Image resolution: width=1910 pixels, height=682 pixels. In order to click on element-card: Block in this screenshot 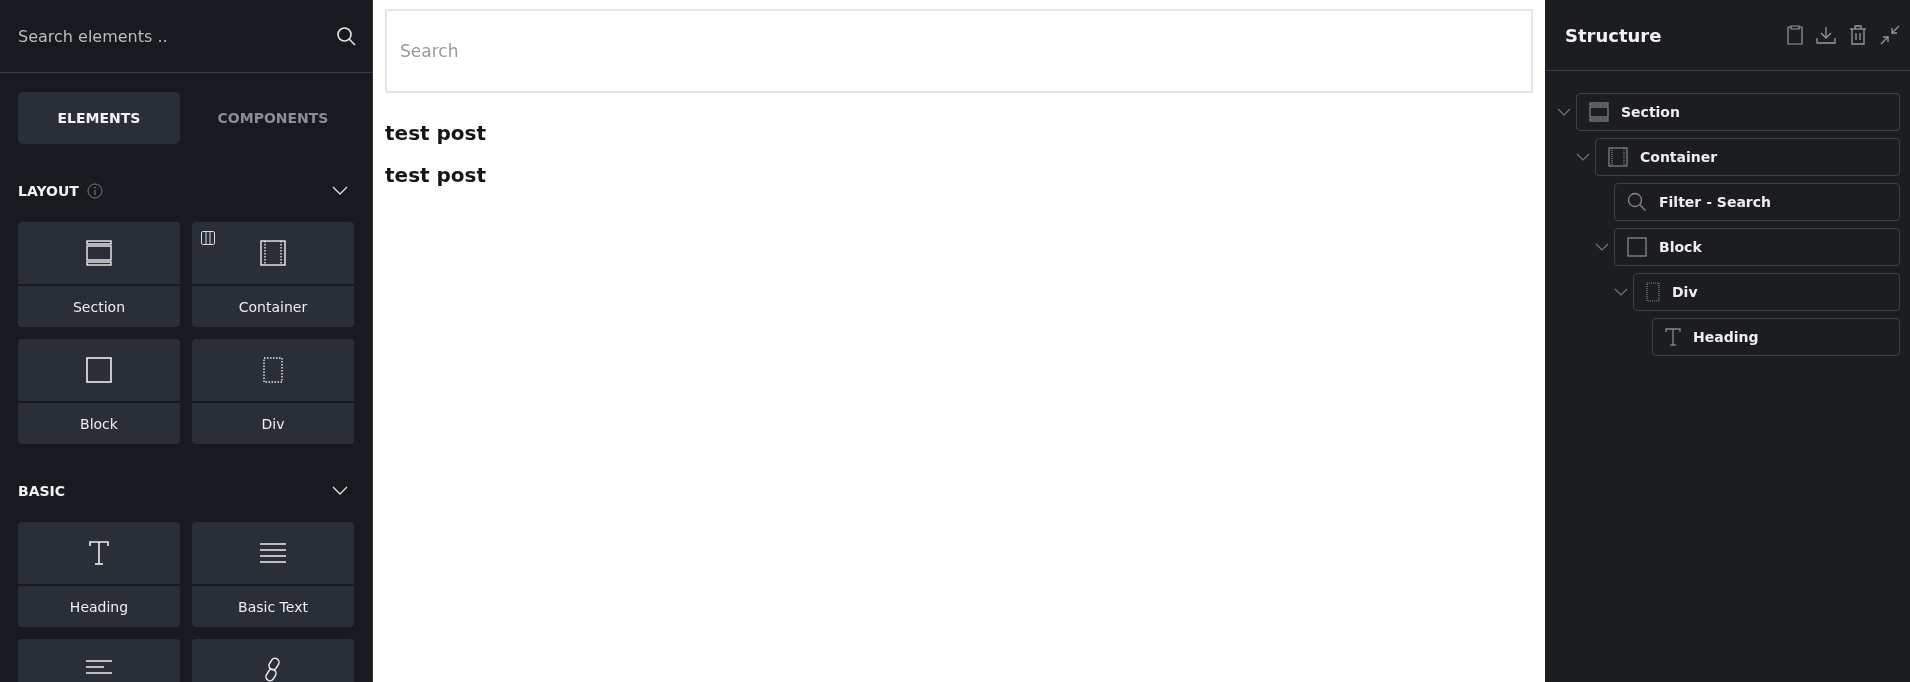, I will do `click(99, 391)`.